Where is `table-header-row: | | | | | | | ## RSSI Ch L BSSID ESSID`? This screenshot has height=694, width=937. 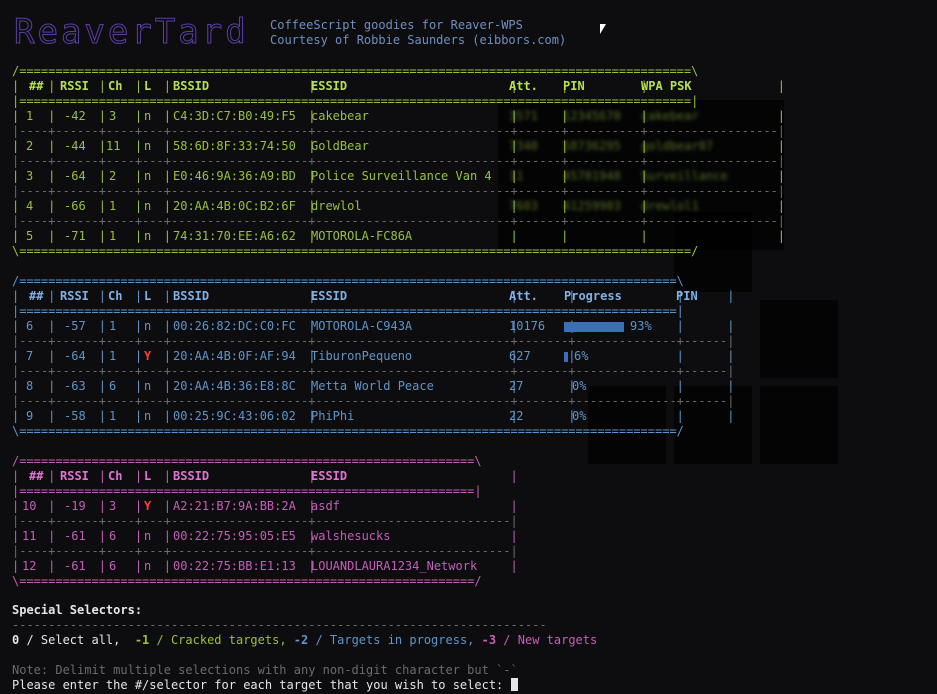 table-header-row: | | | | | | | ## RSSI Ch L BSSID ESSID is located at coordinates (265, 476).